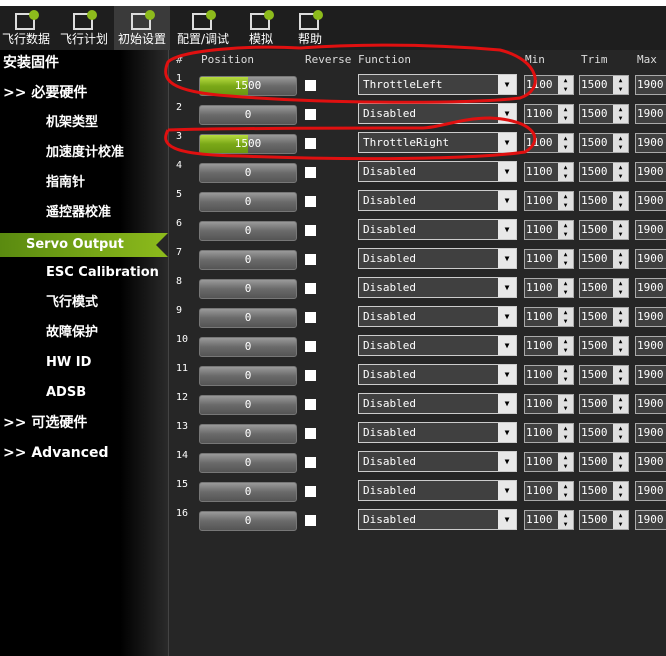 The height and width of the screenshot is (656, 666). Describe the element at coordinates (84, 303) in the screenshot. I see `sidebar-item: 飞行模式` at that location.